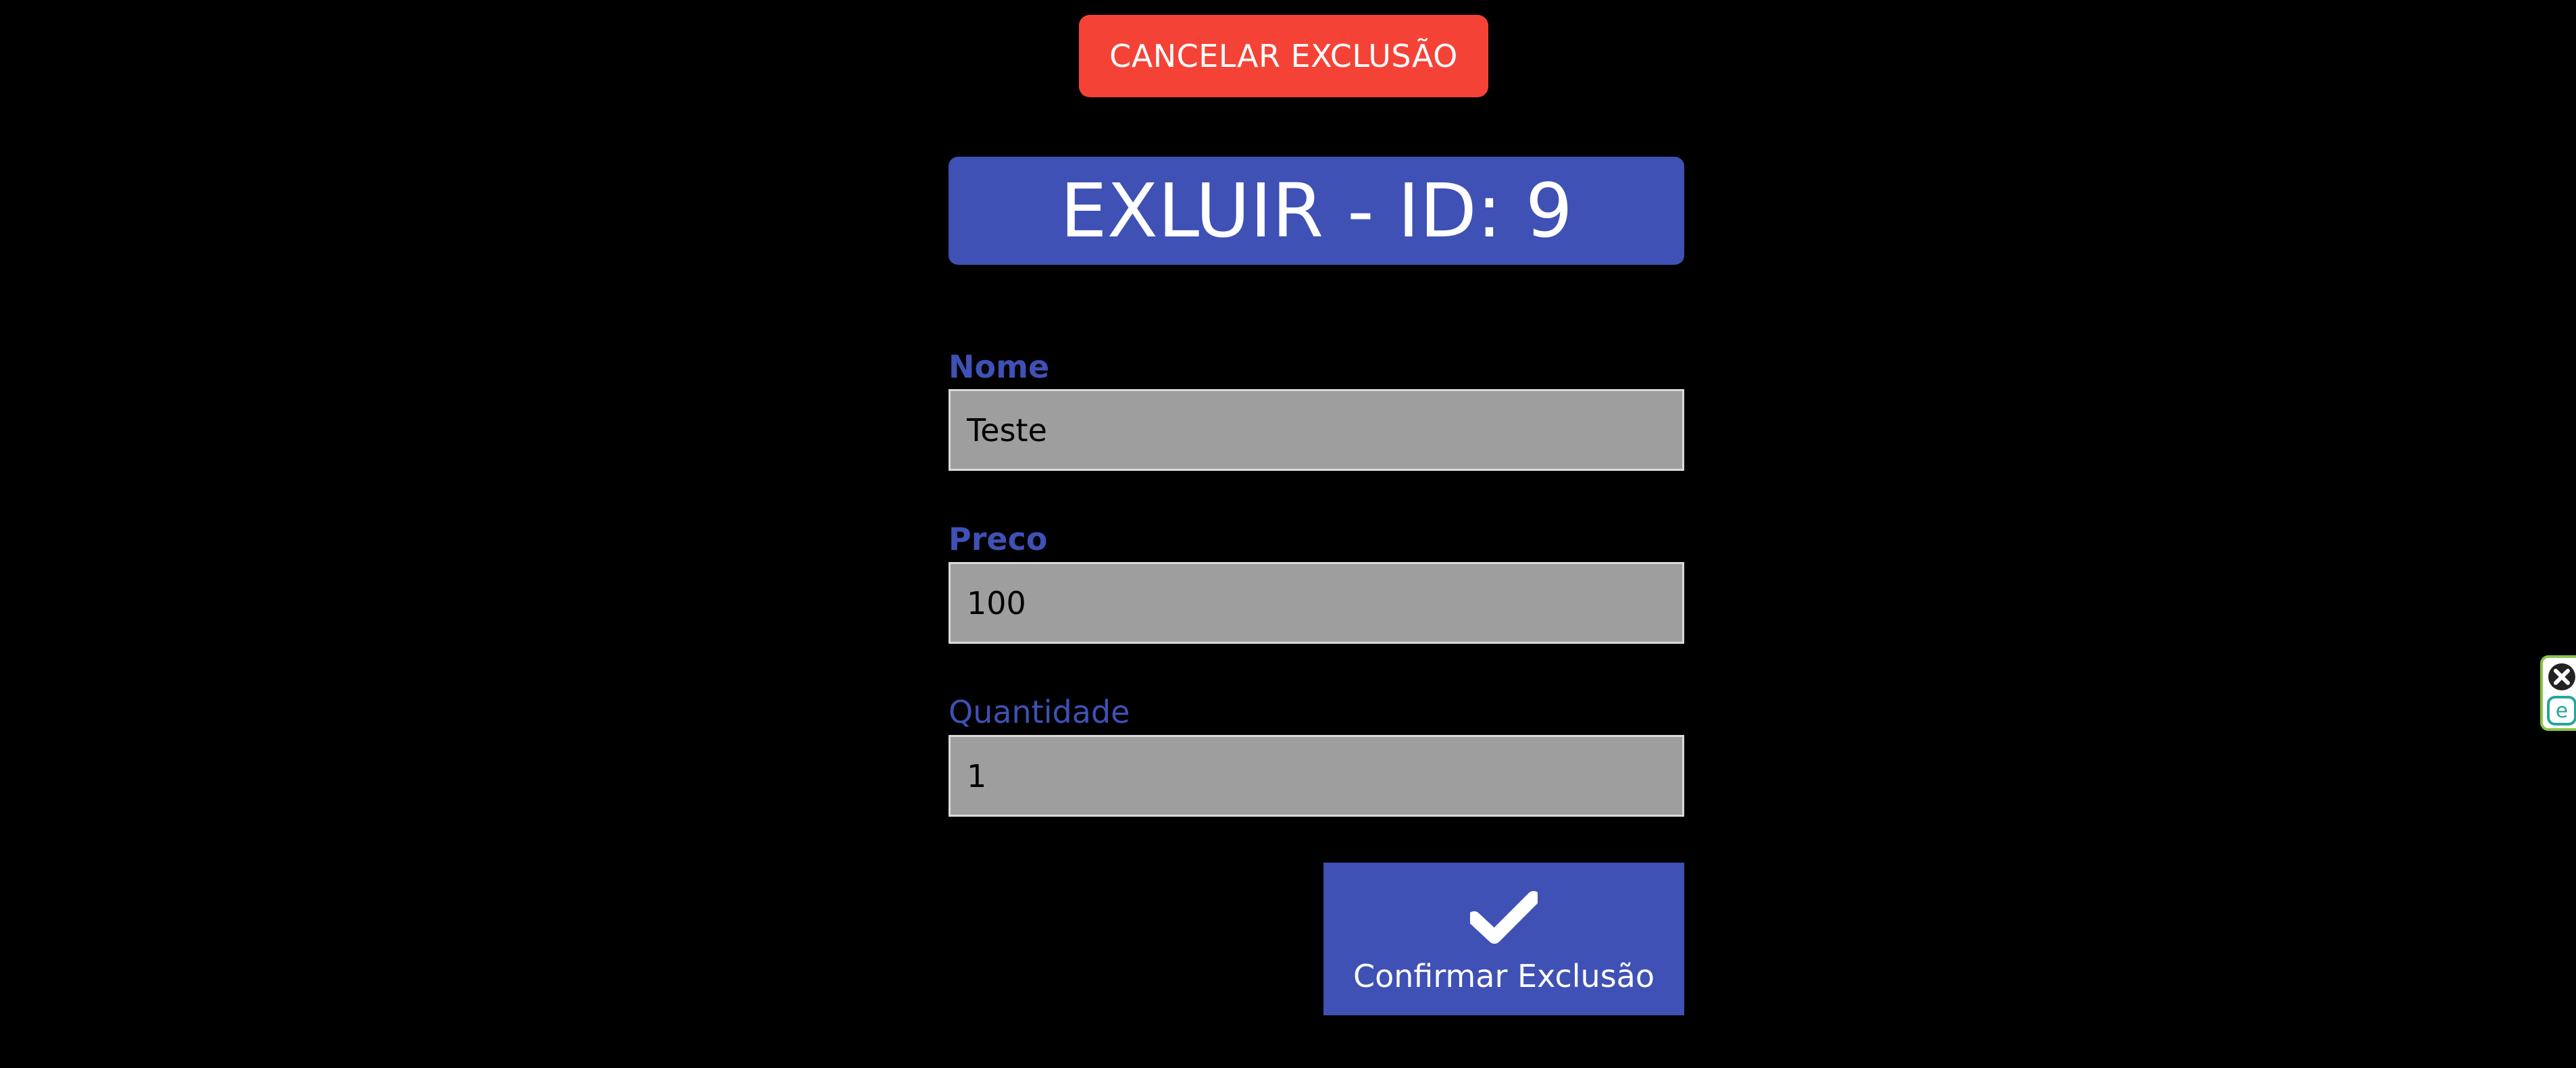 The width and height of the screenshot is (2576, 1068). Describe the element at coordinates (1316, 776) in the screenshot. I see `quantidade-input` at that location.